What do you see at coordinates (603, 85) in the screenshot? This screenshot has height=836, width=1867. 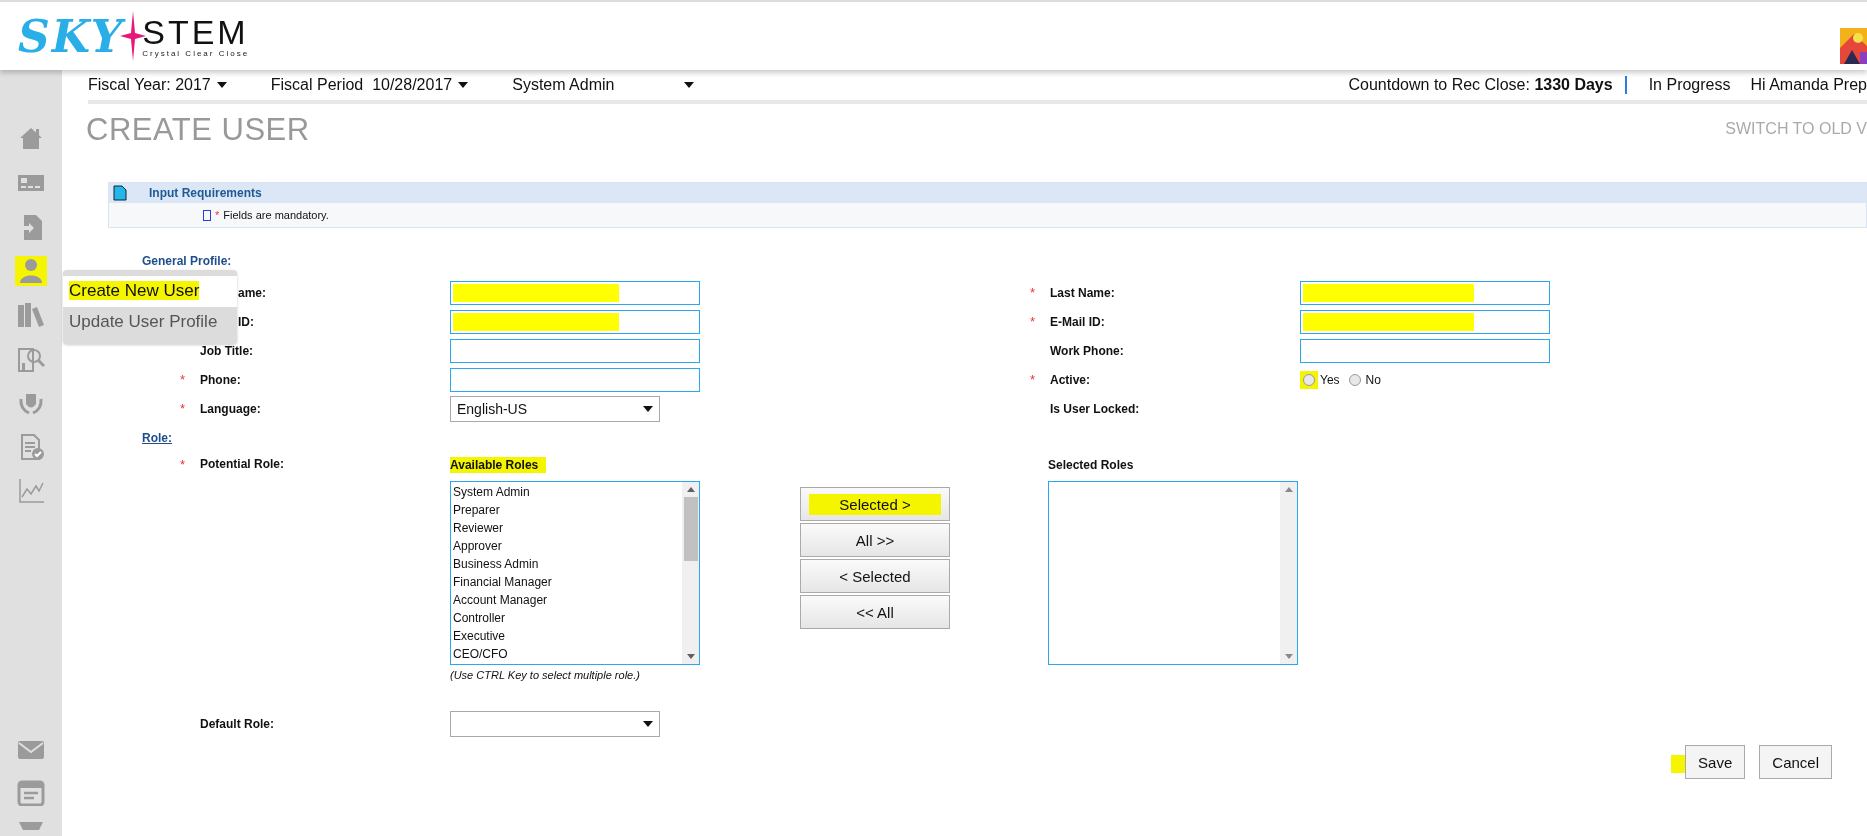 I see `role-dropdown: System Admin` at bounding box center [603, 85].